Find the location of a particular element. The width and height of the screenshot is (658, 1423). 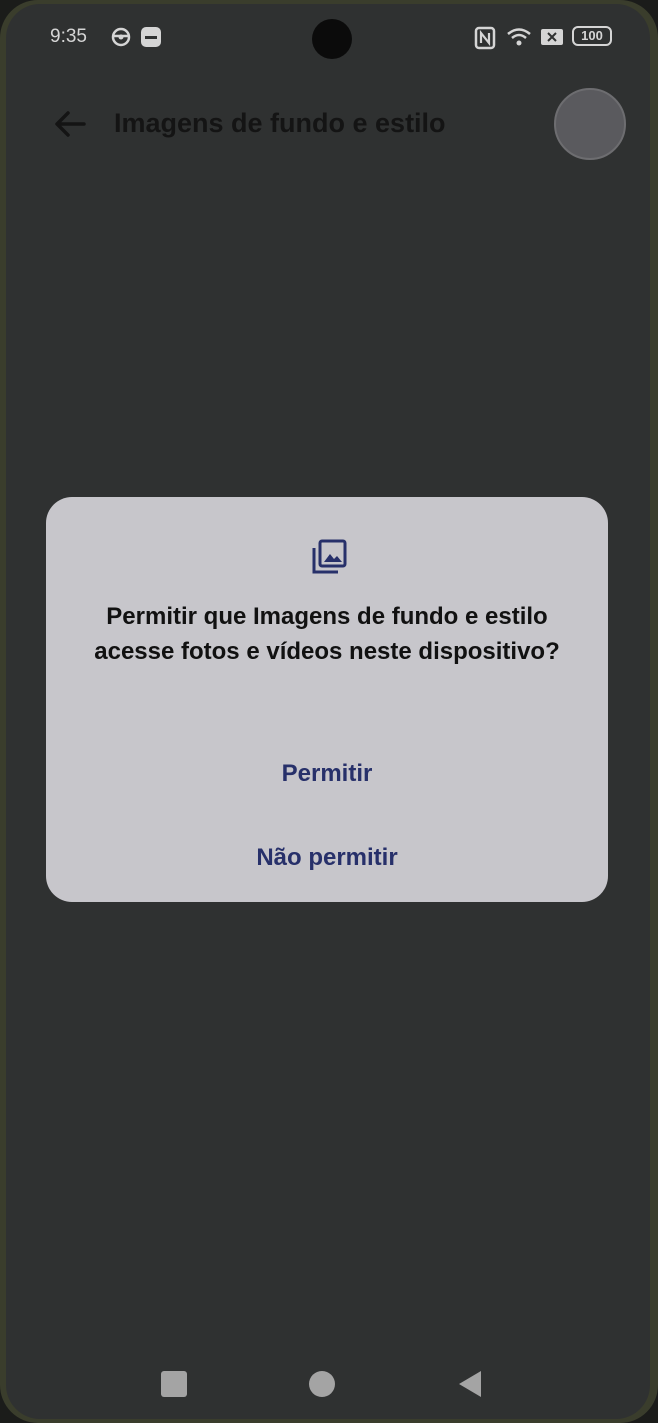

nfc-icon is located at coordinates (485, 38).